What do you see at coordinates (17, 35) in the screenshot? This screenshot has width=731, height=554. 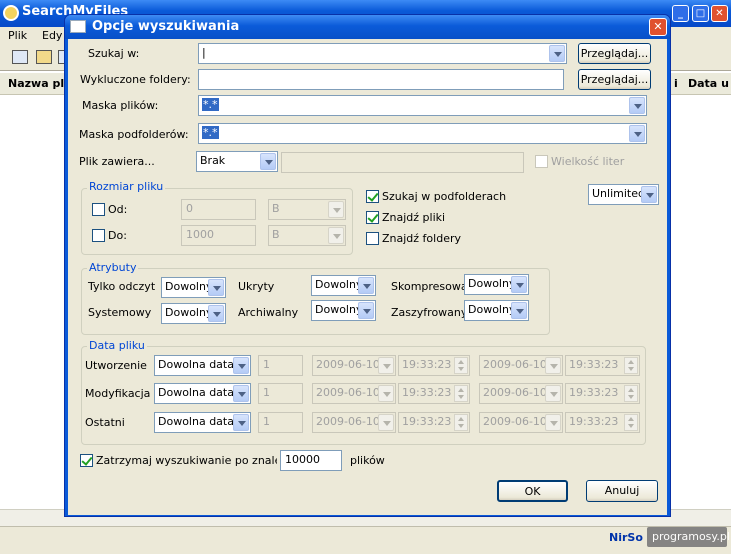 I see `menu-file: Plik` at bounding box center [17, 35].